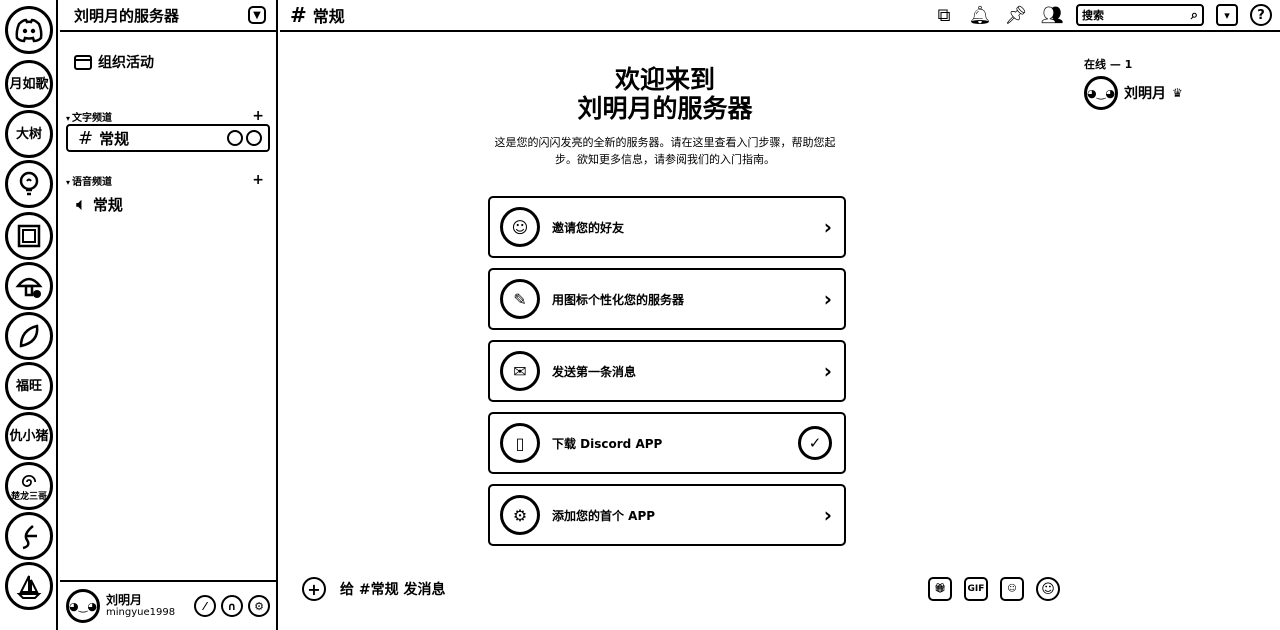  I want to click on server-label: 月如歌, so click(29, 84).